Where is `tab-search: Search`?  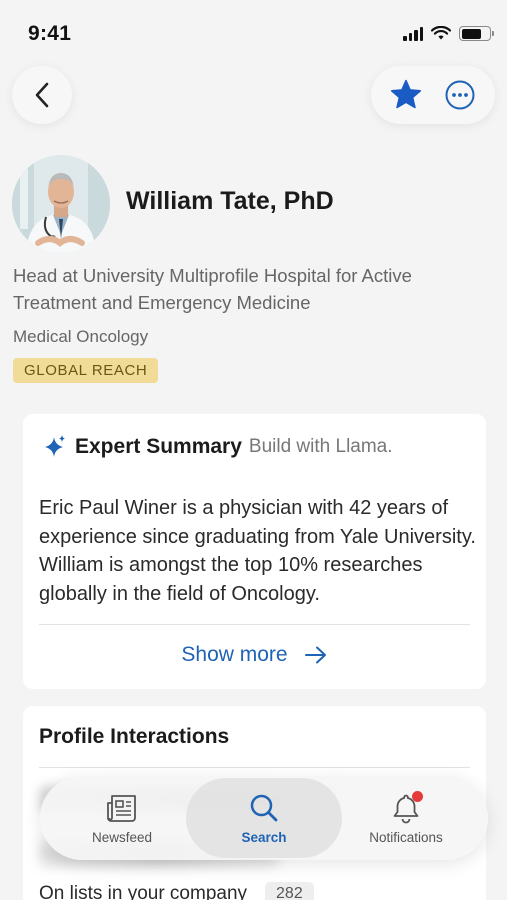
tab-search: Search is located at coordinates (264, 818).